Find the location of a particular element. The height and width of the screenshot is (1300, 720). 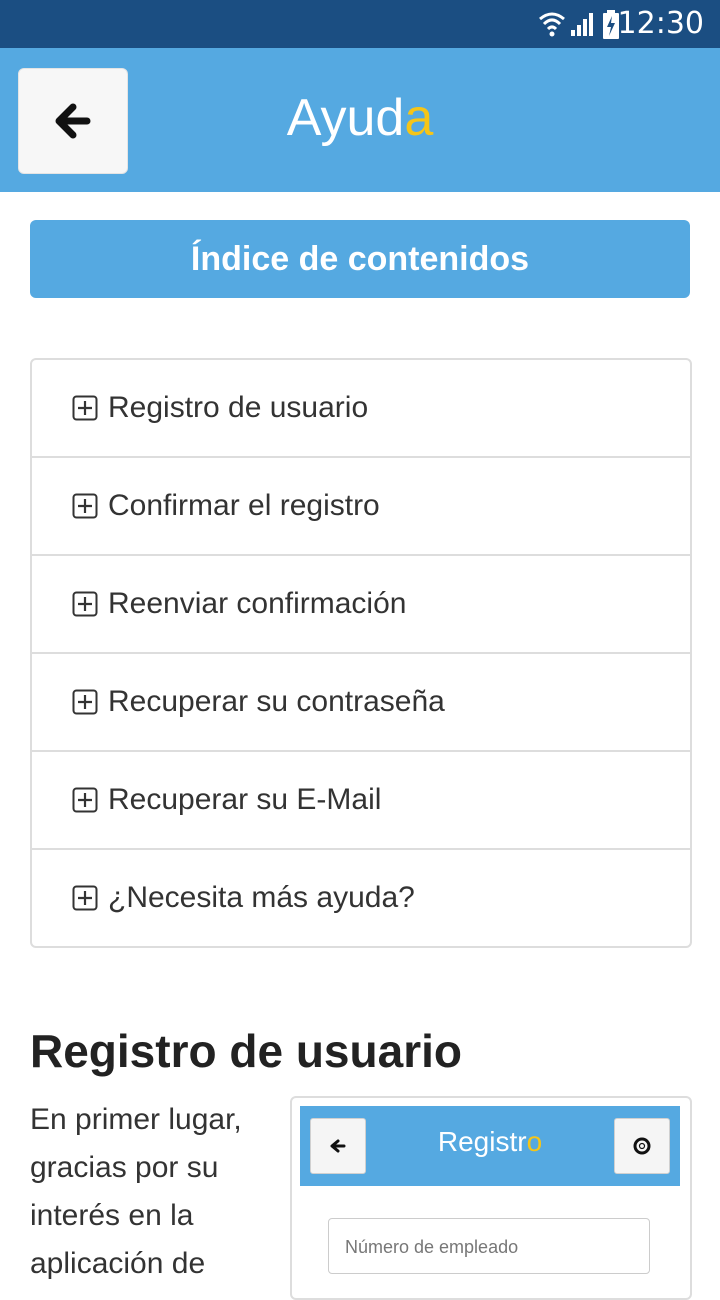

page-title-main: Ayud is located at coordinates (345, 118).